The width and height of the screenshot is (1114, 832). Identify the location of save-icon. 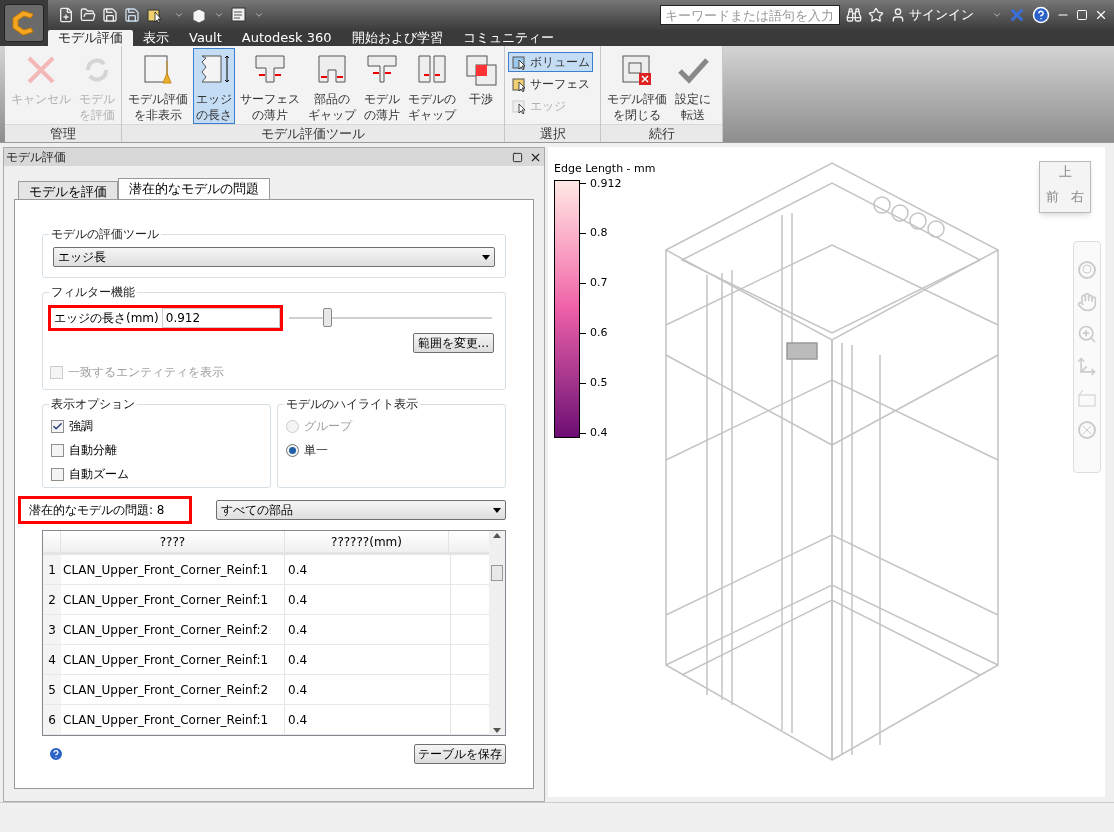
(110, 15).